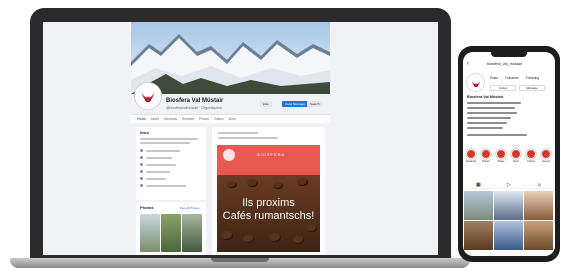 The width and height of the screenshot is (561, 276). What do you see at coordinates (248, 138) in the screenshot?
I see `post-caption-line` at bounding box center [248, 138].